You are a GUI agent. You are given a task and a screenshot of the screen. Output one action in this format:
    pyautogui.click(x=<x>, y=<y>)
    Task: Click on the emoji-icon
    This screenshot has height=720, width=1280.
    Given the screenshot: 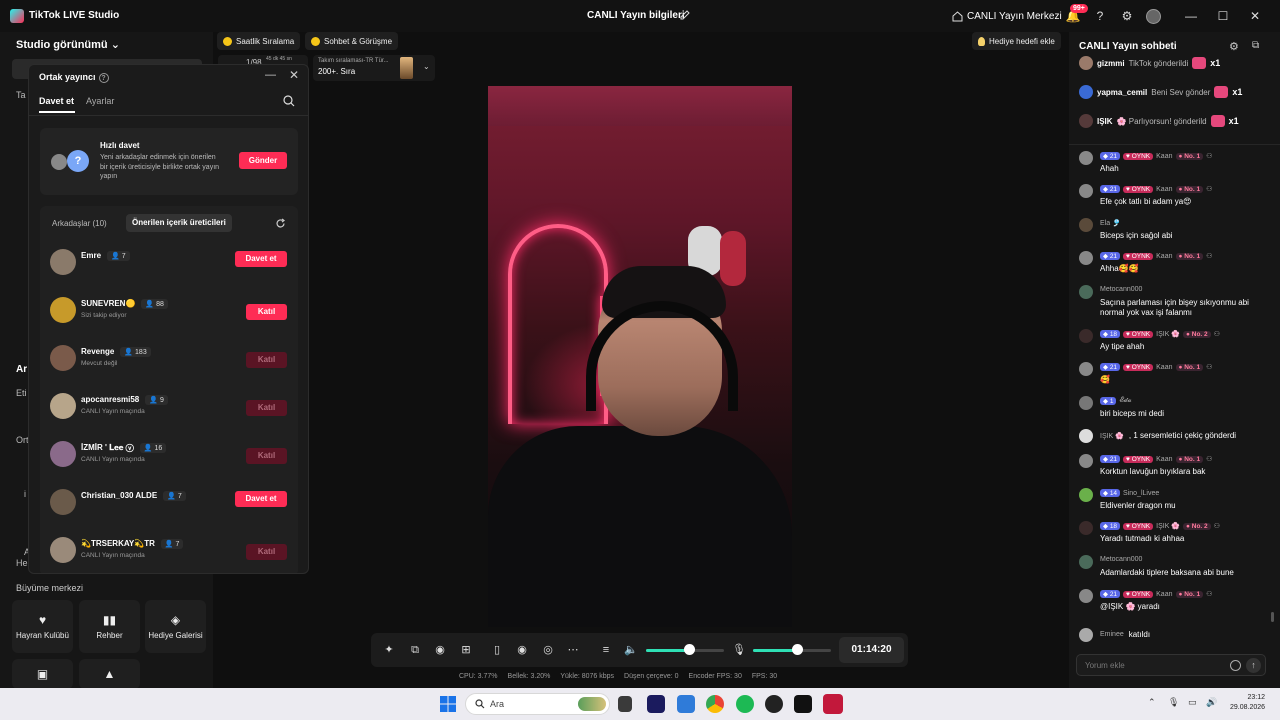 What is the action you would take?
    pyautogui.click(x=1235, y=665)
    